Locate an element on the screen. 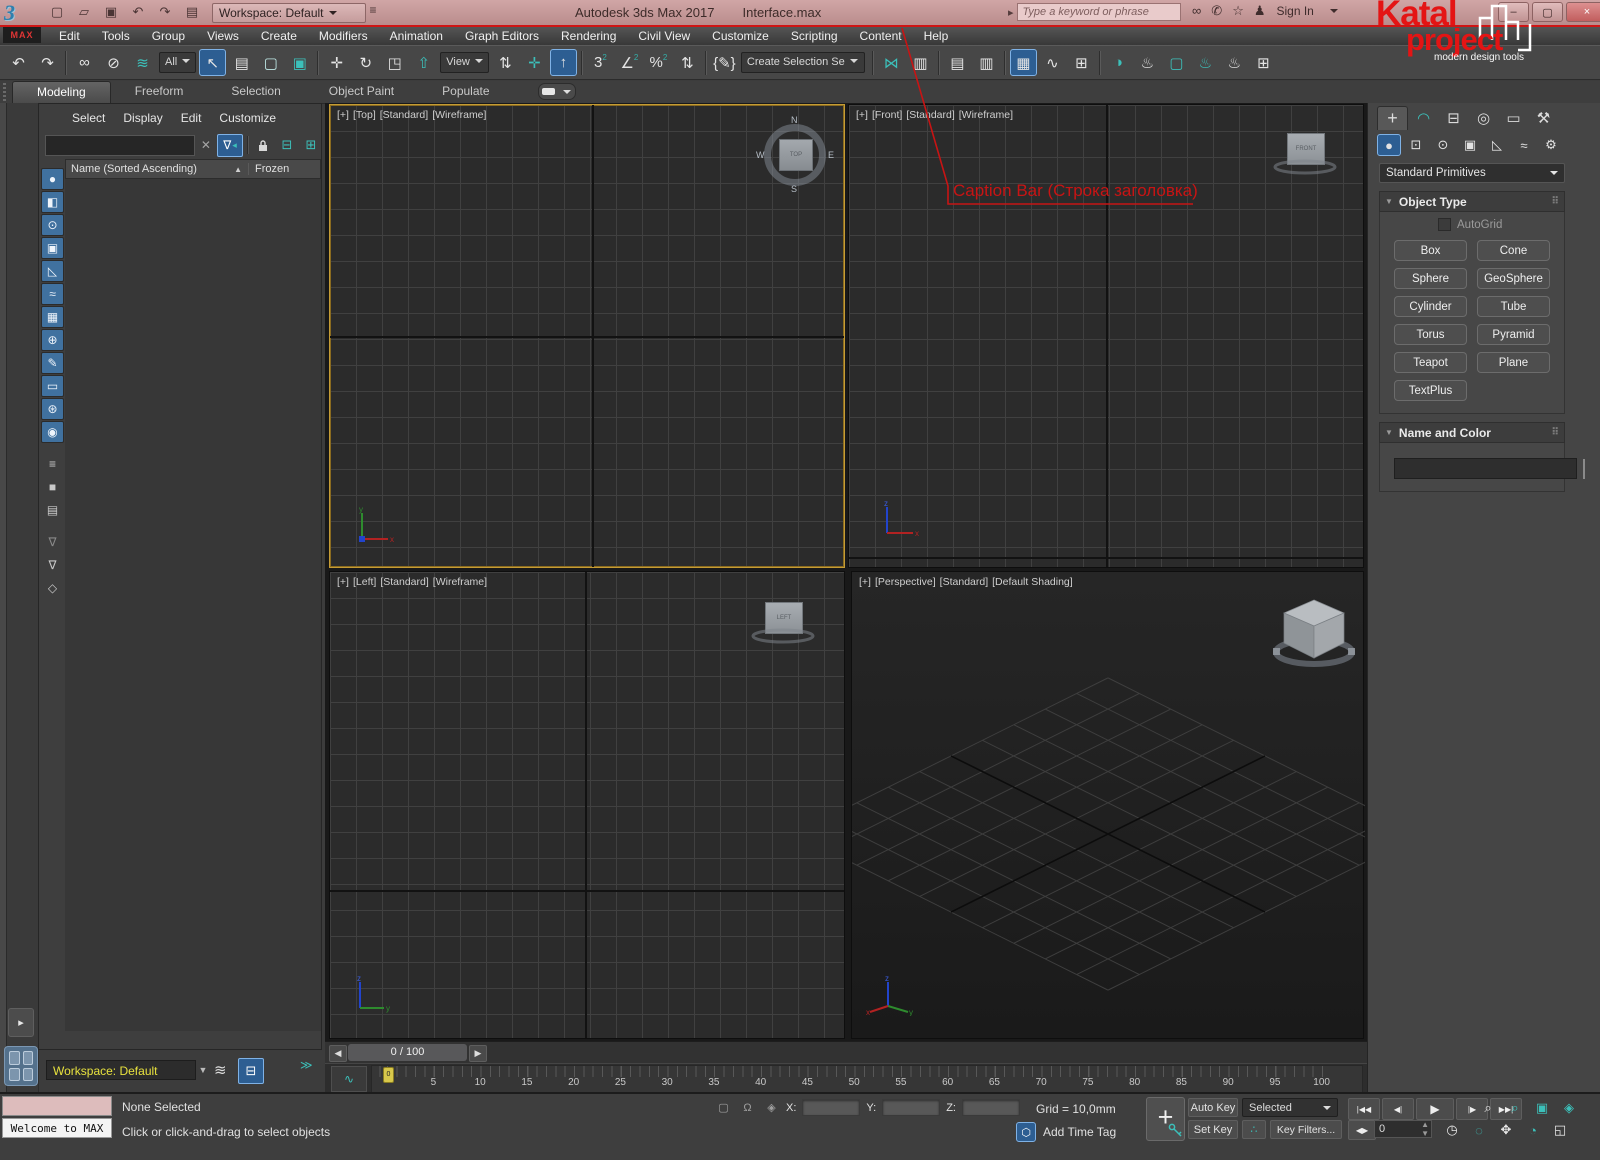 This screenshot has width=1600, height=1160. render-setup-icon: ♨ is located at coordinates (1147, 62).